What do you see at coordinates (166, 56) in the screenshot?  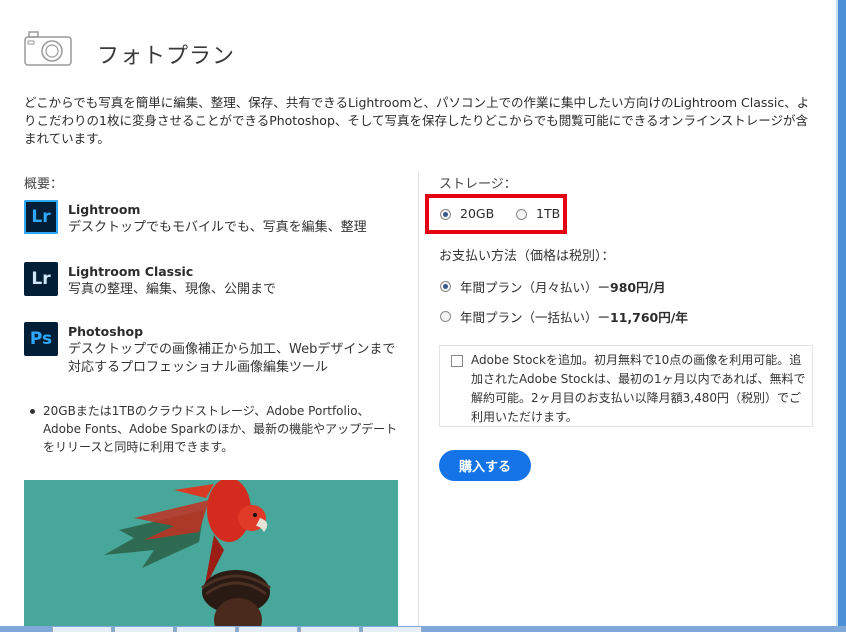 I see `page-title: フォトプラン` at bounding box center [166, 56].